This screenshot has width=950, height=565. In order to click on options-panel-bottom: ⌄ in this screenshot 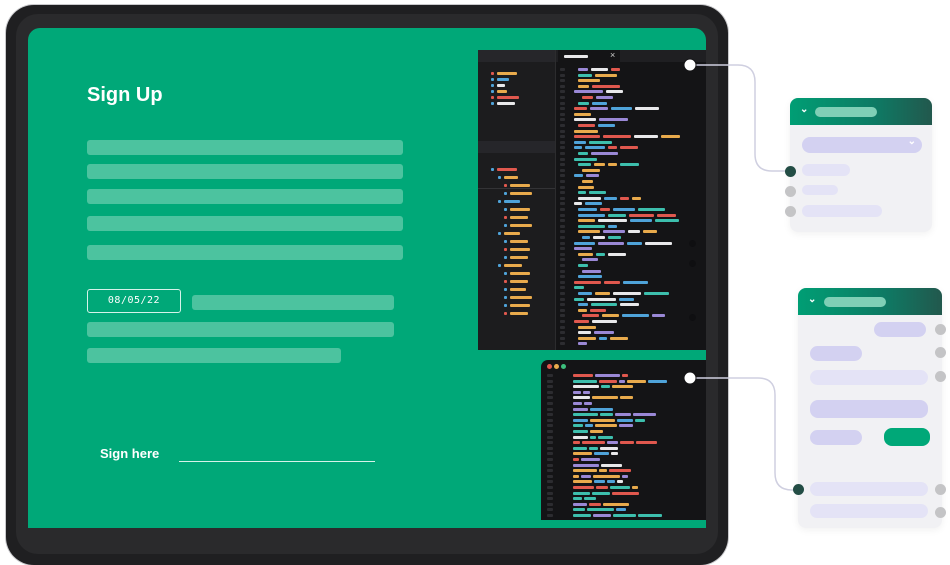, I will do `click(870, 408)`.